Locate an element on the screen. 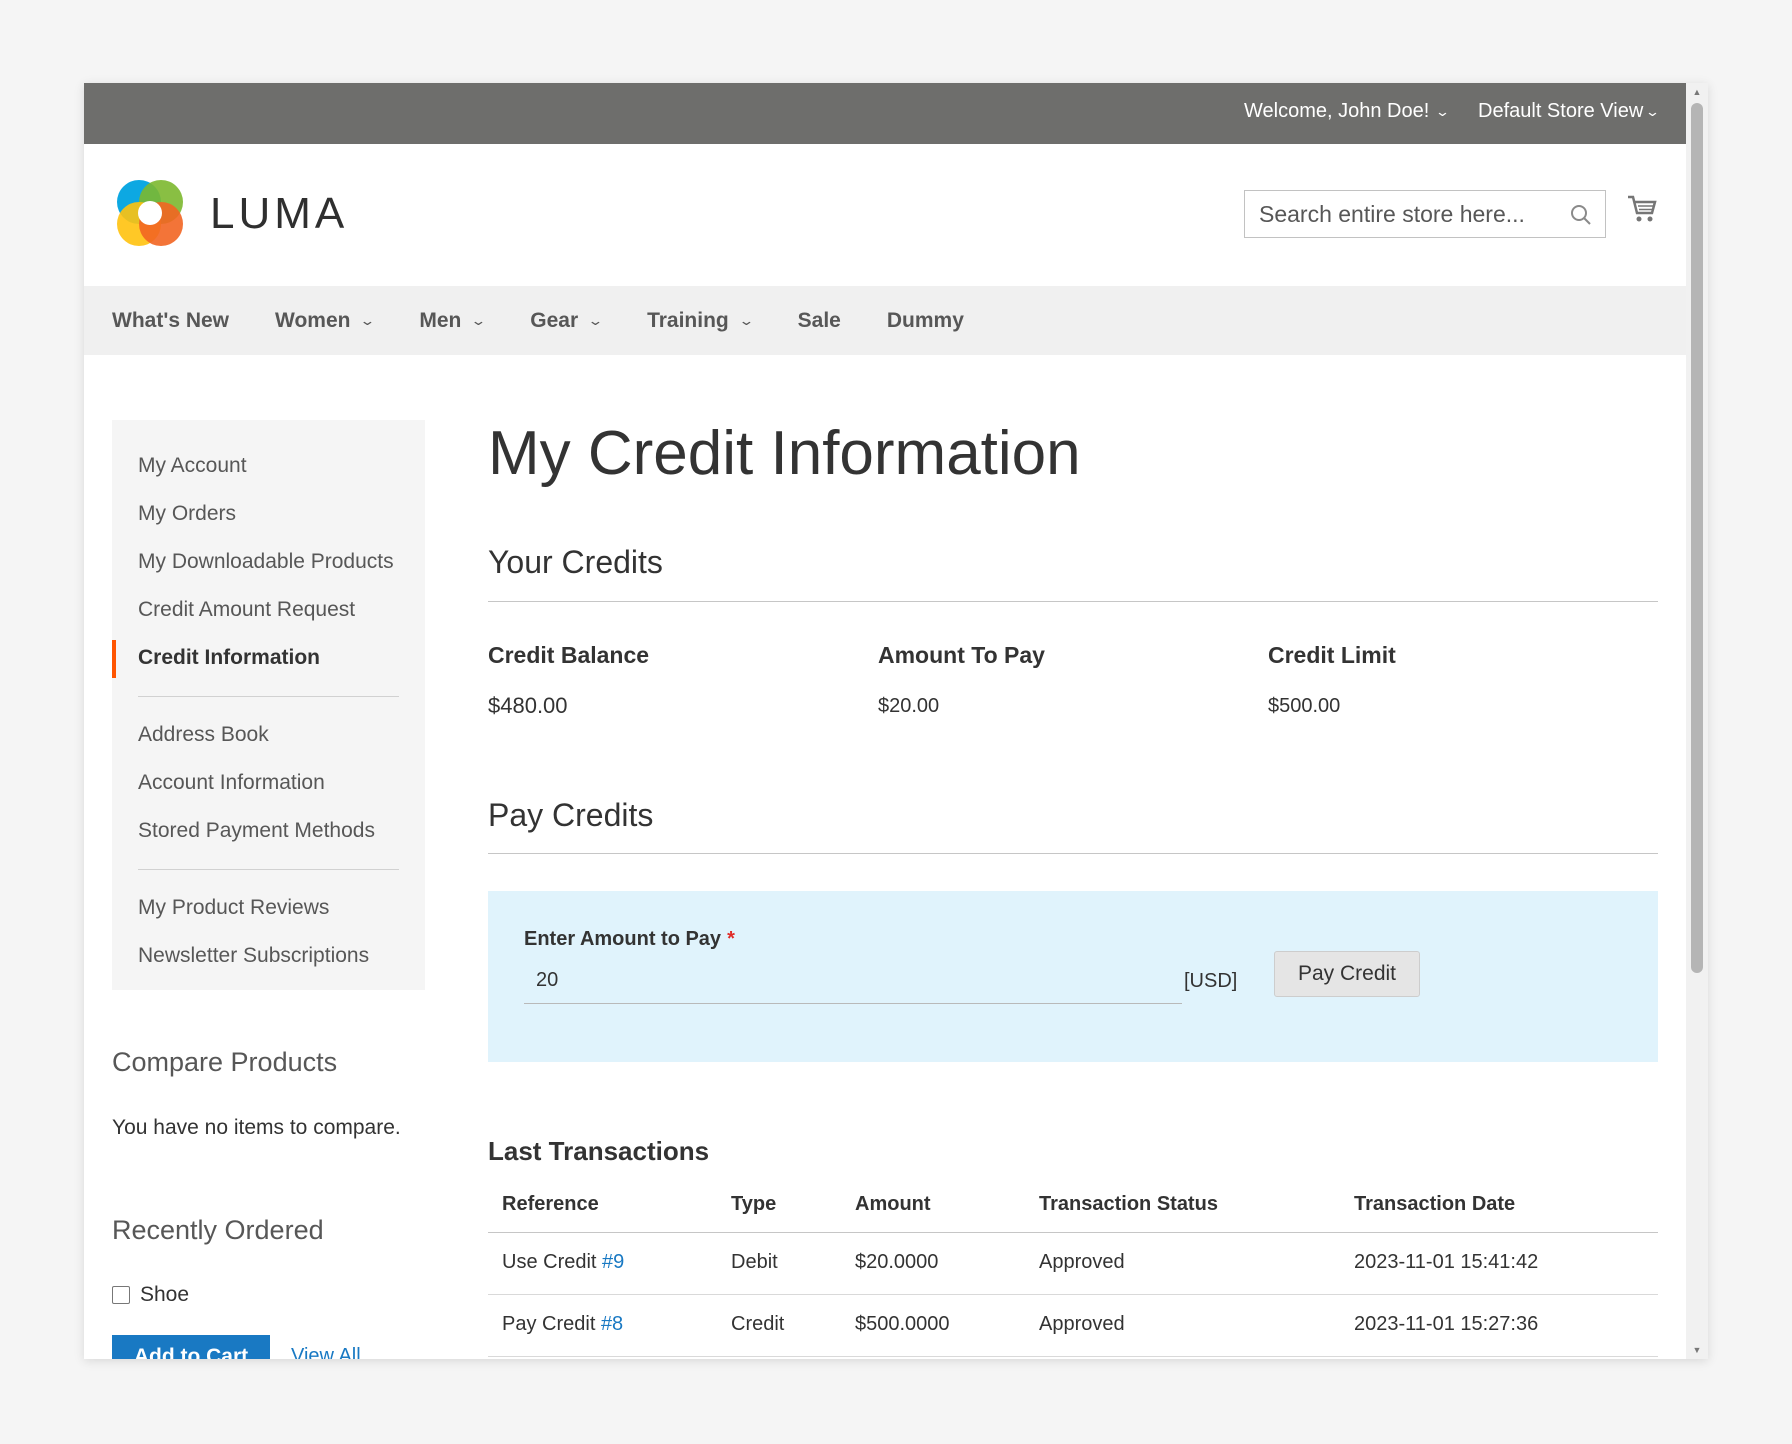 This screenshot has width=1792, height=1444. nav-label: Sale is located at coordinates (819, 320).